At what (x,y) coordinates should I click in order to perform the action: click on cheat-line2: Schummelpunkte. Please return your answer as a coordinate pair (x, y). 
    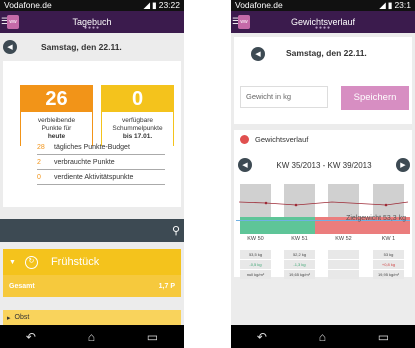
    Looking at the image, I should click on (137, 128).